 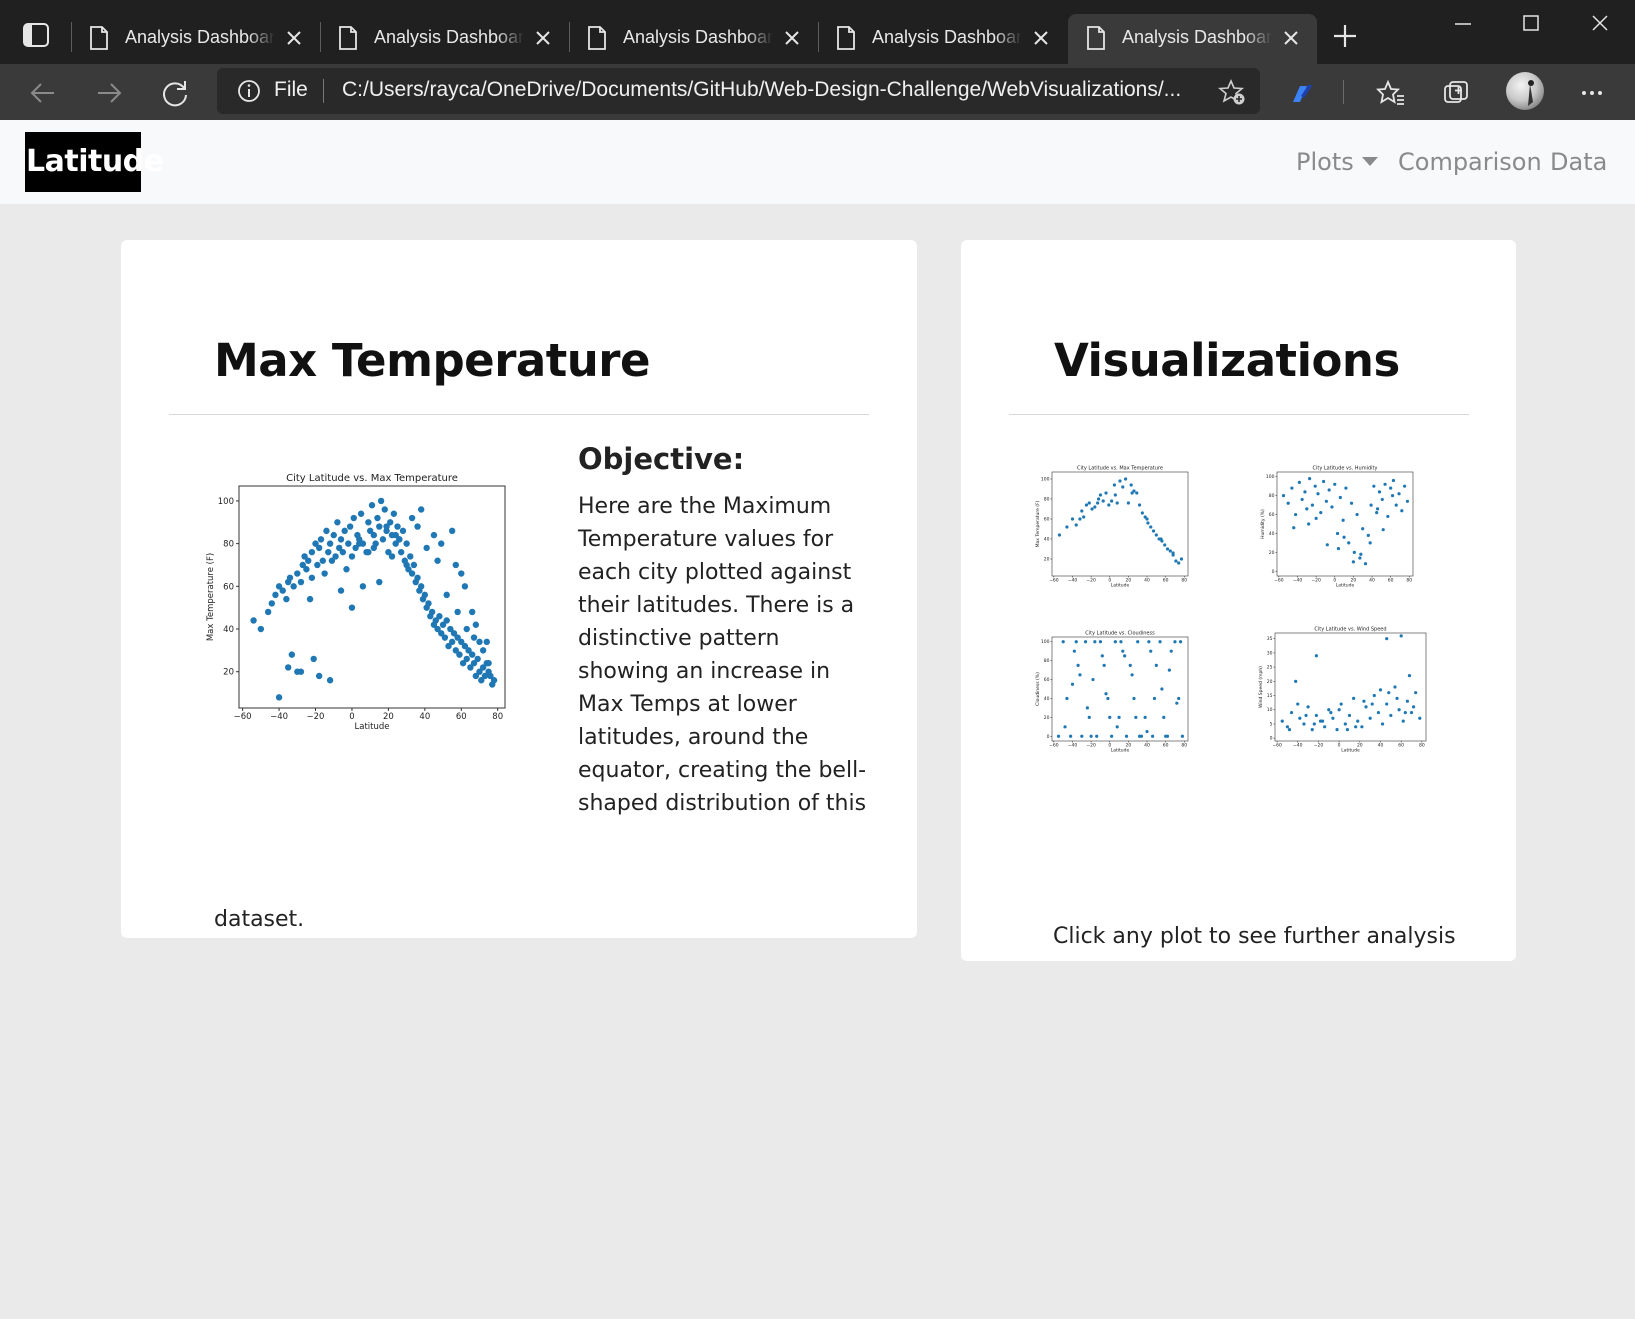 I want to click on extension-icon, so click(x=1302, y=93).